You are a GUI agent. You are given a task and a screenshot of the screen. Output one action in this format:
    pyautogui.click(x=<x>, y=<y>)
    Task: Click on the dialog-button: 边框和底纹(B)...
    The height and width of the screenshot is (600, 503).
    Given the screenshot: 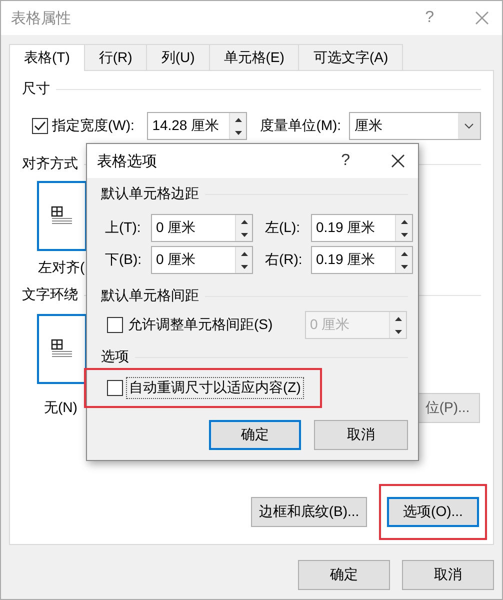 What is the action you would take?
    pyautogui.click(x=309, y=512)
    